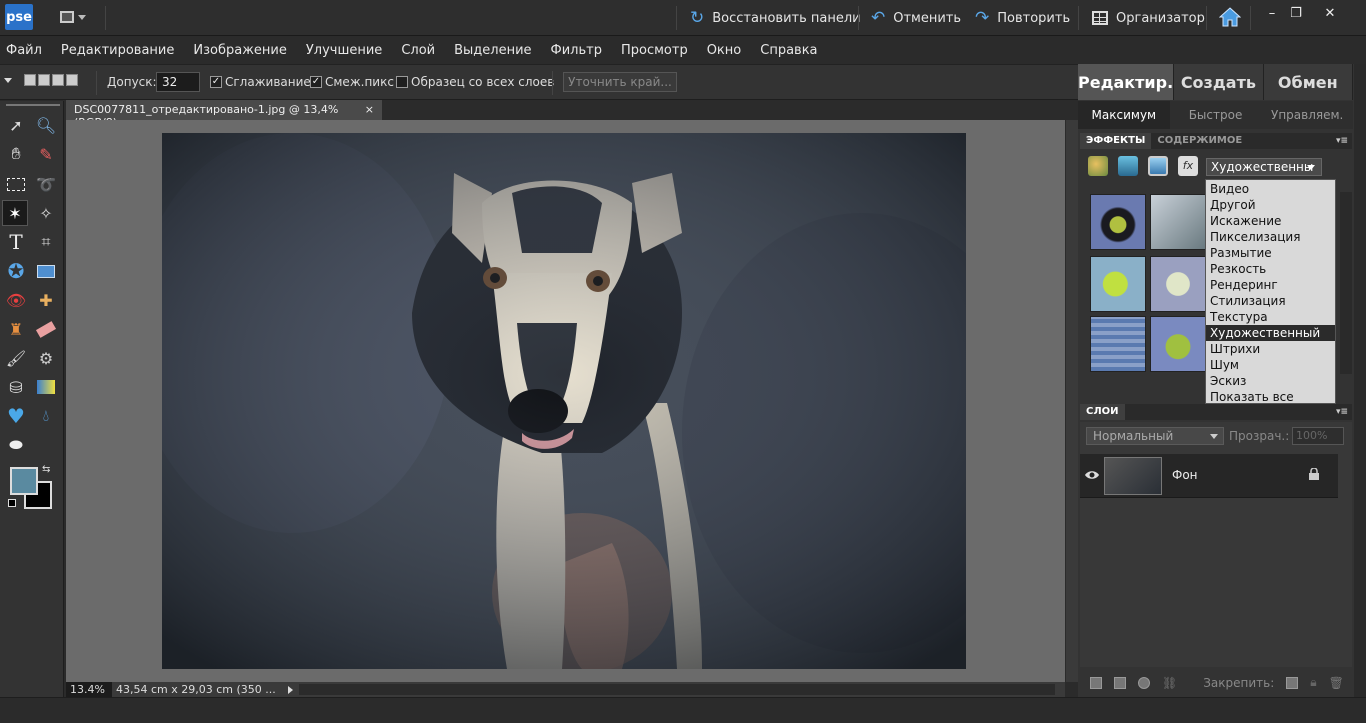 This screenshot has width=1366, height=723. Describe the element at coordinates (1270, 397) in the screenshot. I see `dropdown-item-show-all: Показать все` at that location.